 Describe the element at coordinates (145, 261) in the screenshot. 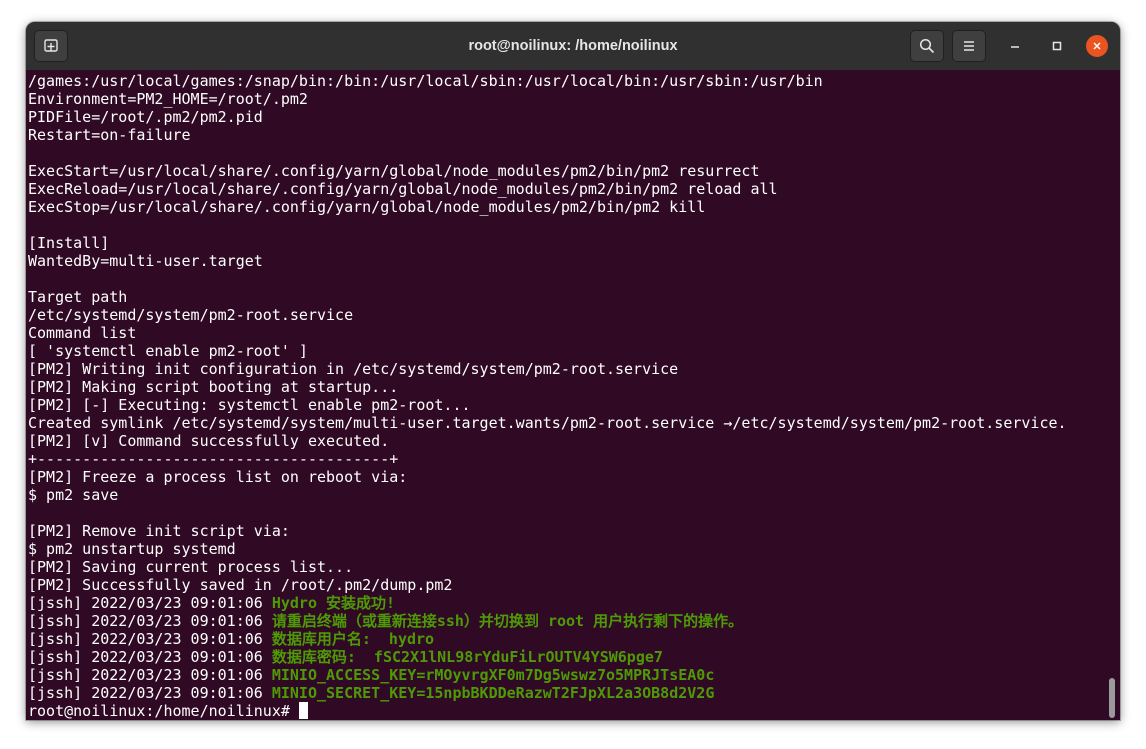

I see `line-text: WantedBy=multi-user.target` at that location.